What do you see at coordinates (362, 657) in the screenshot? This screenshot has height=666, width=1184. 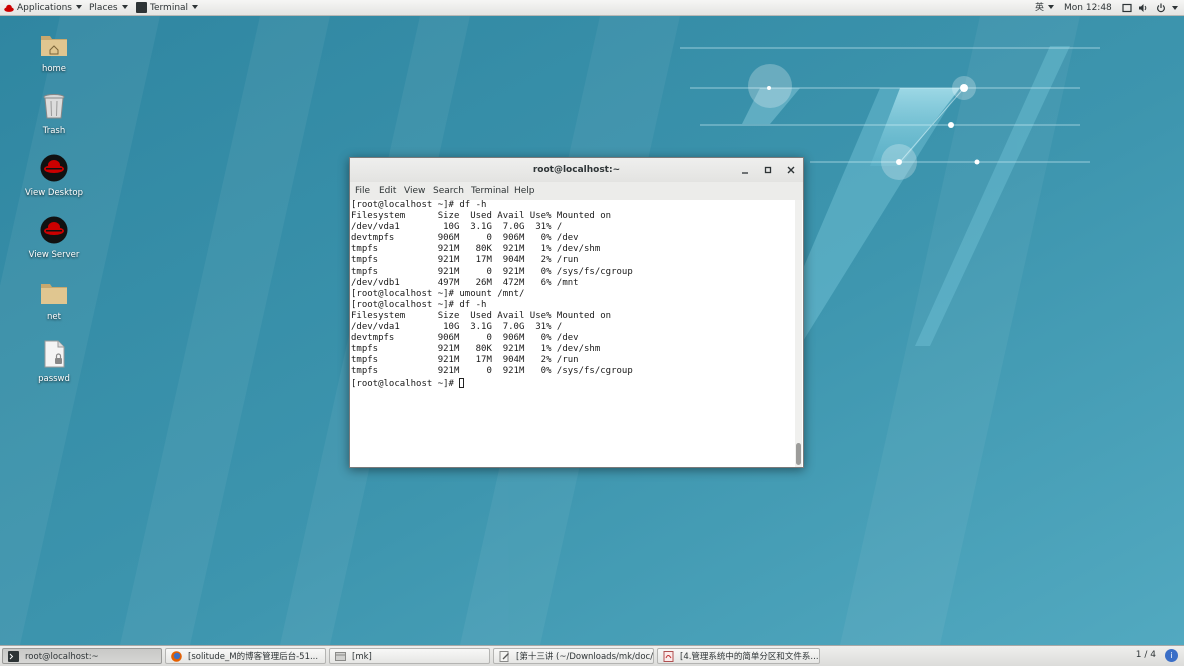 I see `taskbar-item-label: [mk]` at bounding box center [362, 657].